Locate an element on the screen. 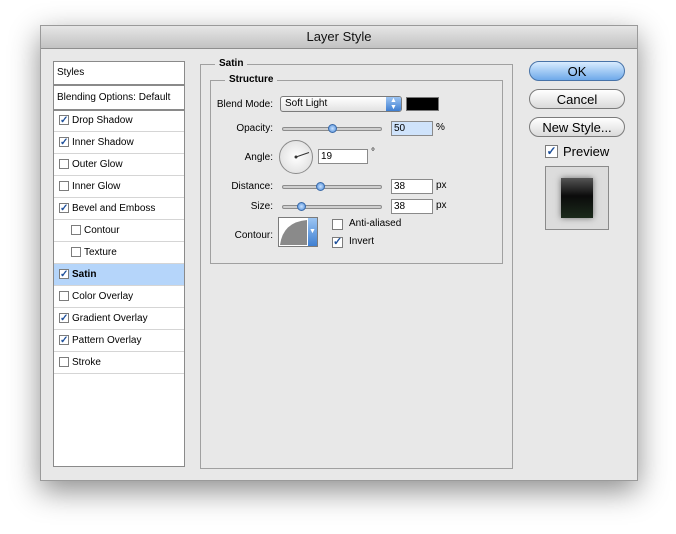 The width and height of the screenshot is (676, 534). style-item-styles: Styles is located at coordinates (119, 74).